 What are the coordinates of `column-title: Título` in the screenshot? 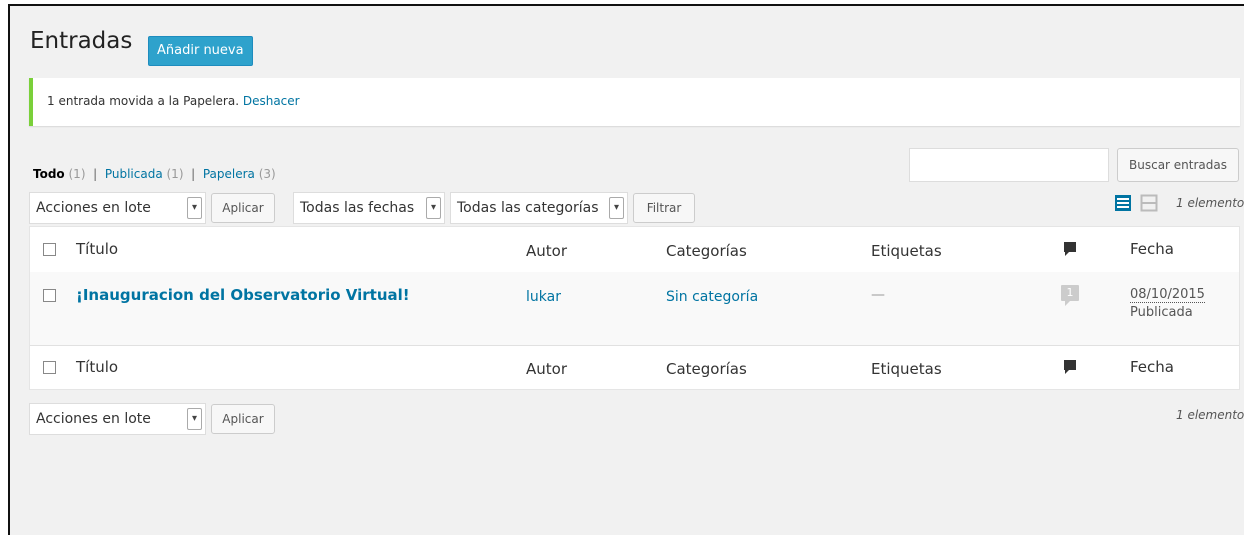 It's located at (97, 249).